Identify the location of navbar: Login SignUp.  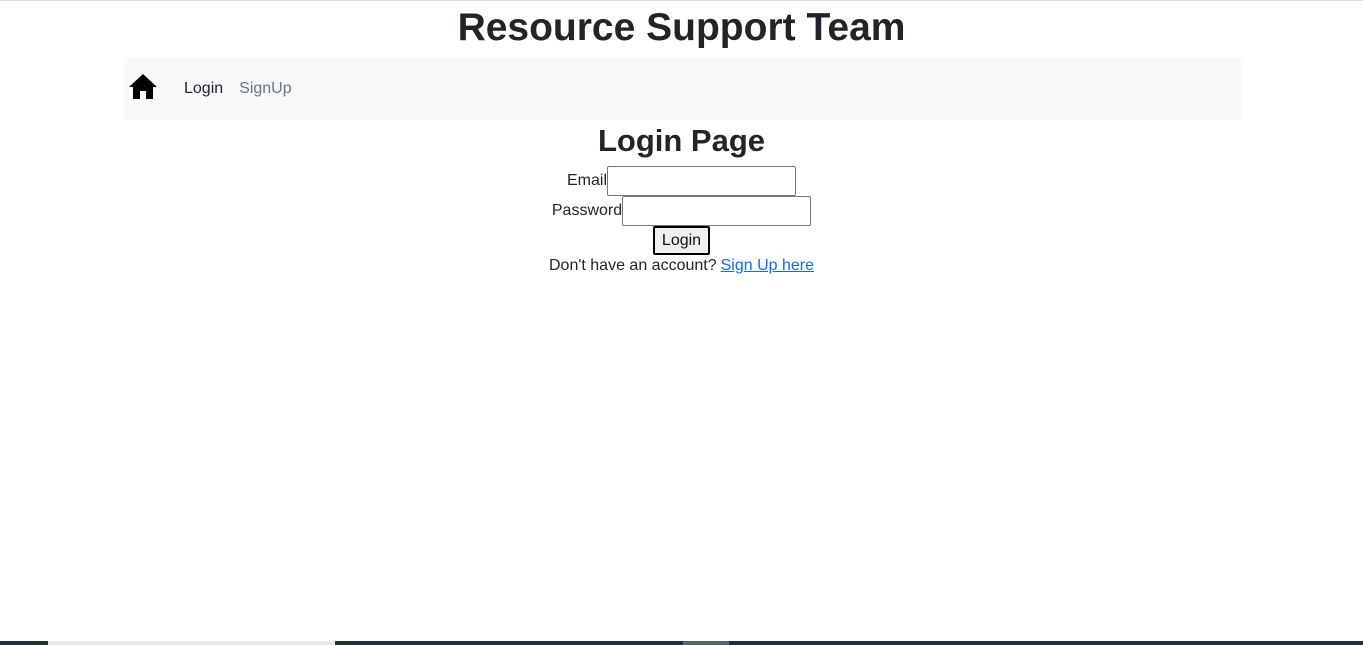
(683, 89).